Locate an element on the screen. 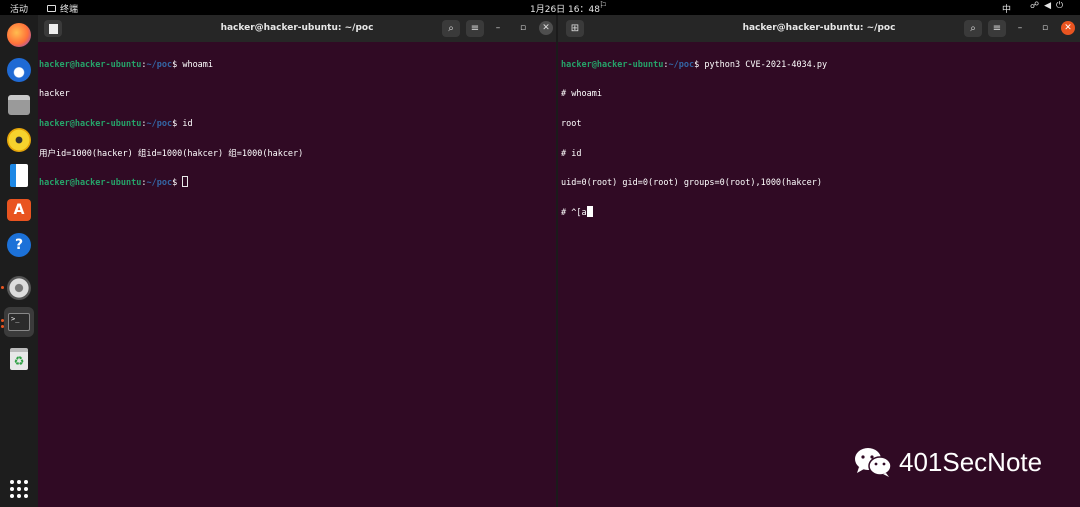  dock-show-apps is located at coordinates (19, 489).